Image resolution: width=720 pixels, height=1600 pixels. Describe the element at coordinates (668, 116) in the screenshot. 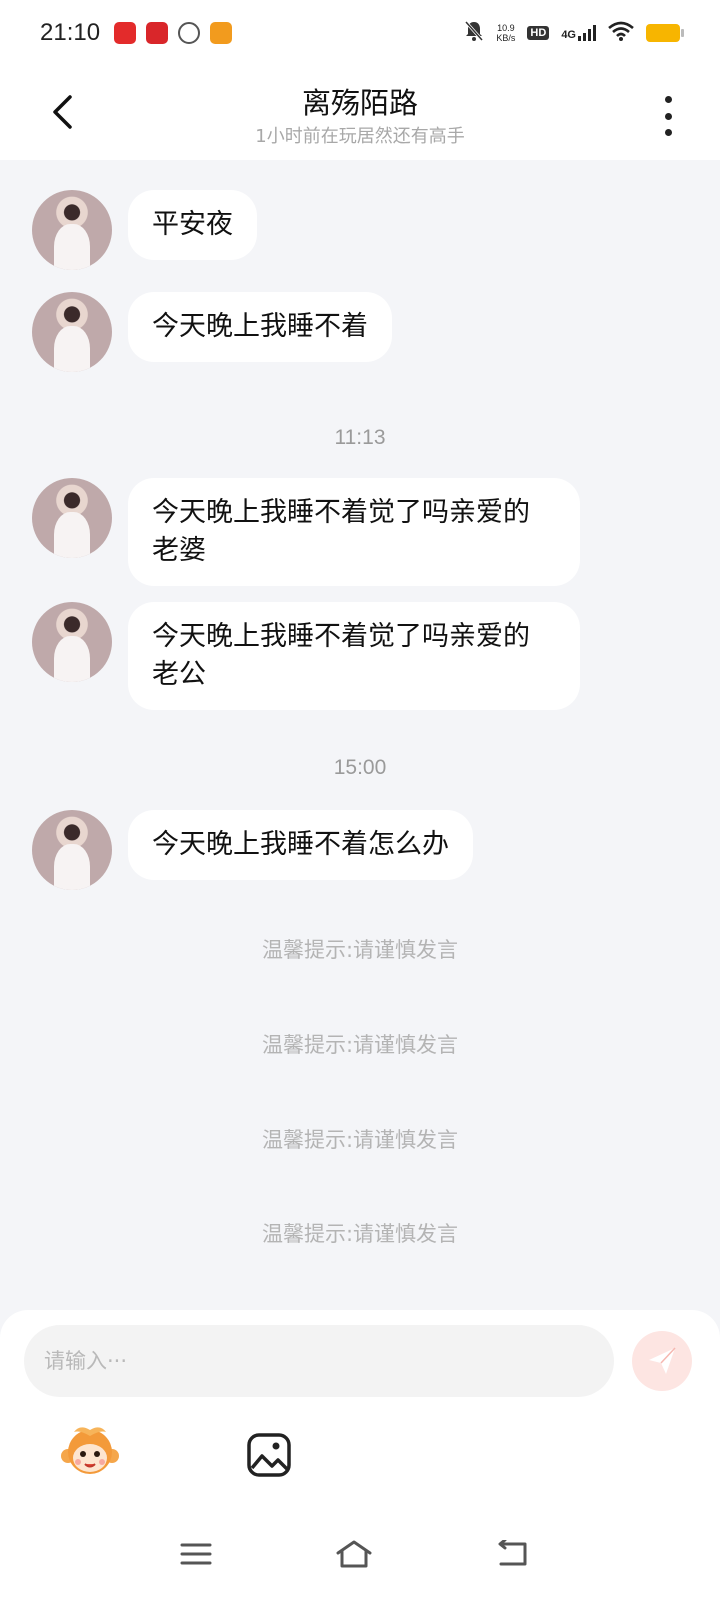

I see `more-options-button` at that location.